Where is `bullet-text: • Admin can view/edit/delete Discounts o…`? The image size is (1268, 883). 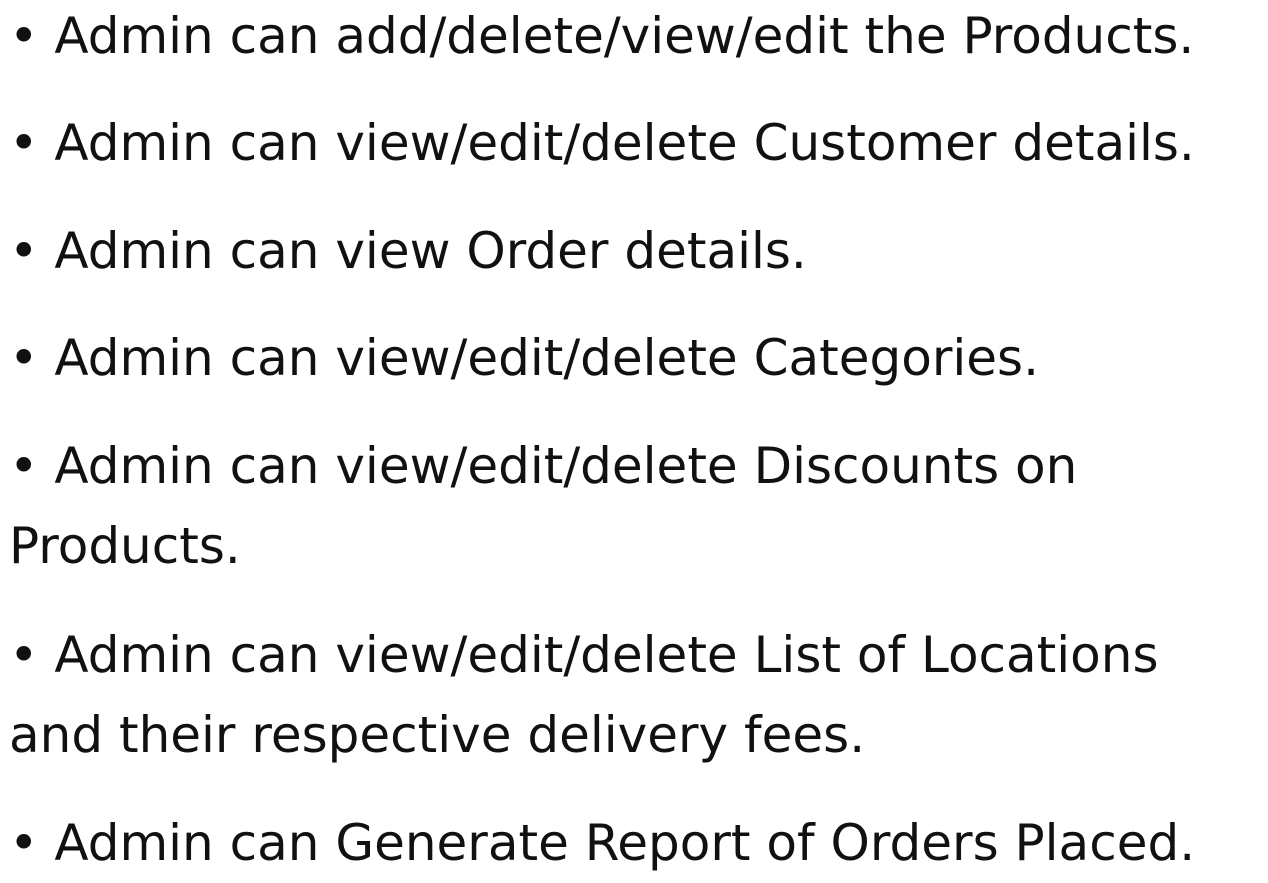
bullet-text: • Admin can view/edit/delete Discounts o… is located at coordinates (543, 466).